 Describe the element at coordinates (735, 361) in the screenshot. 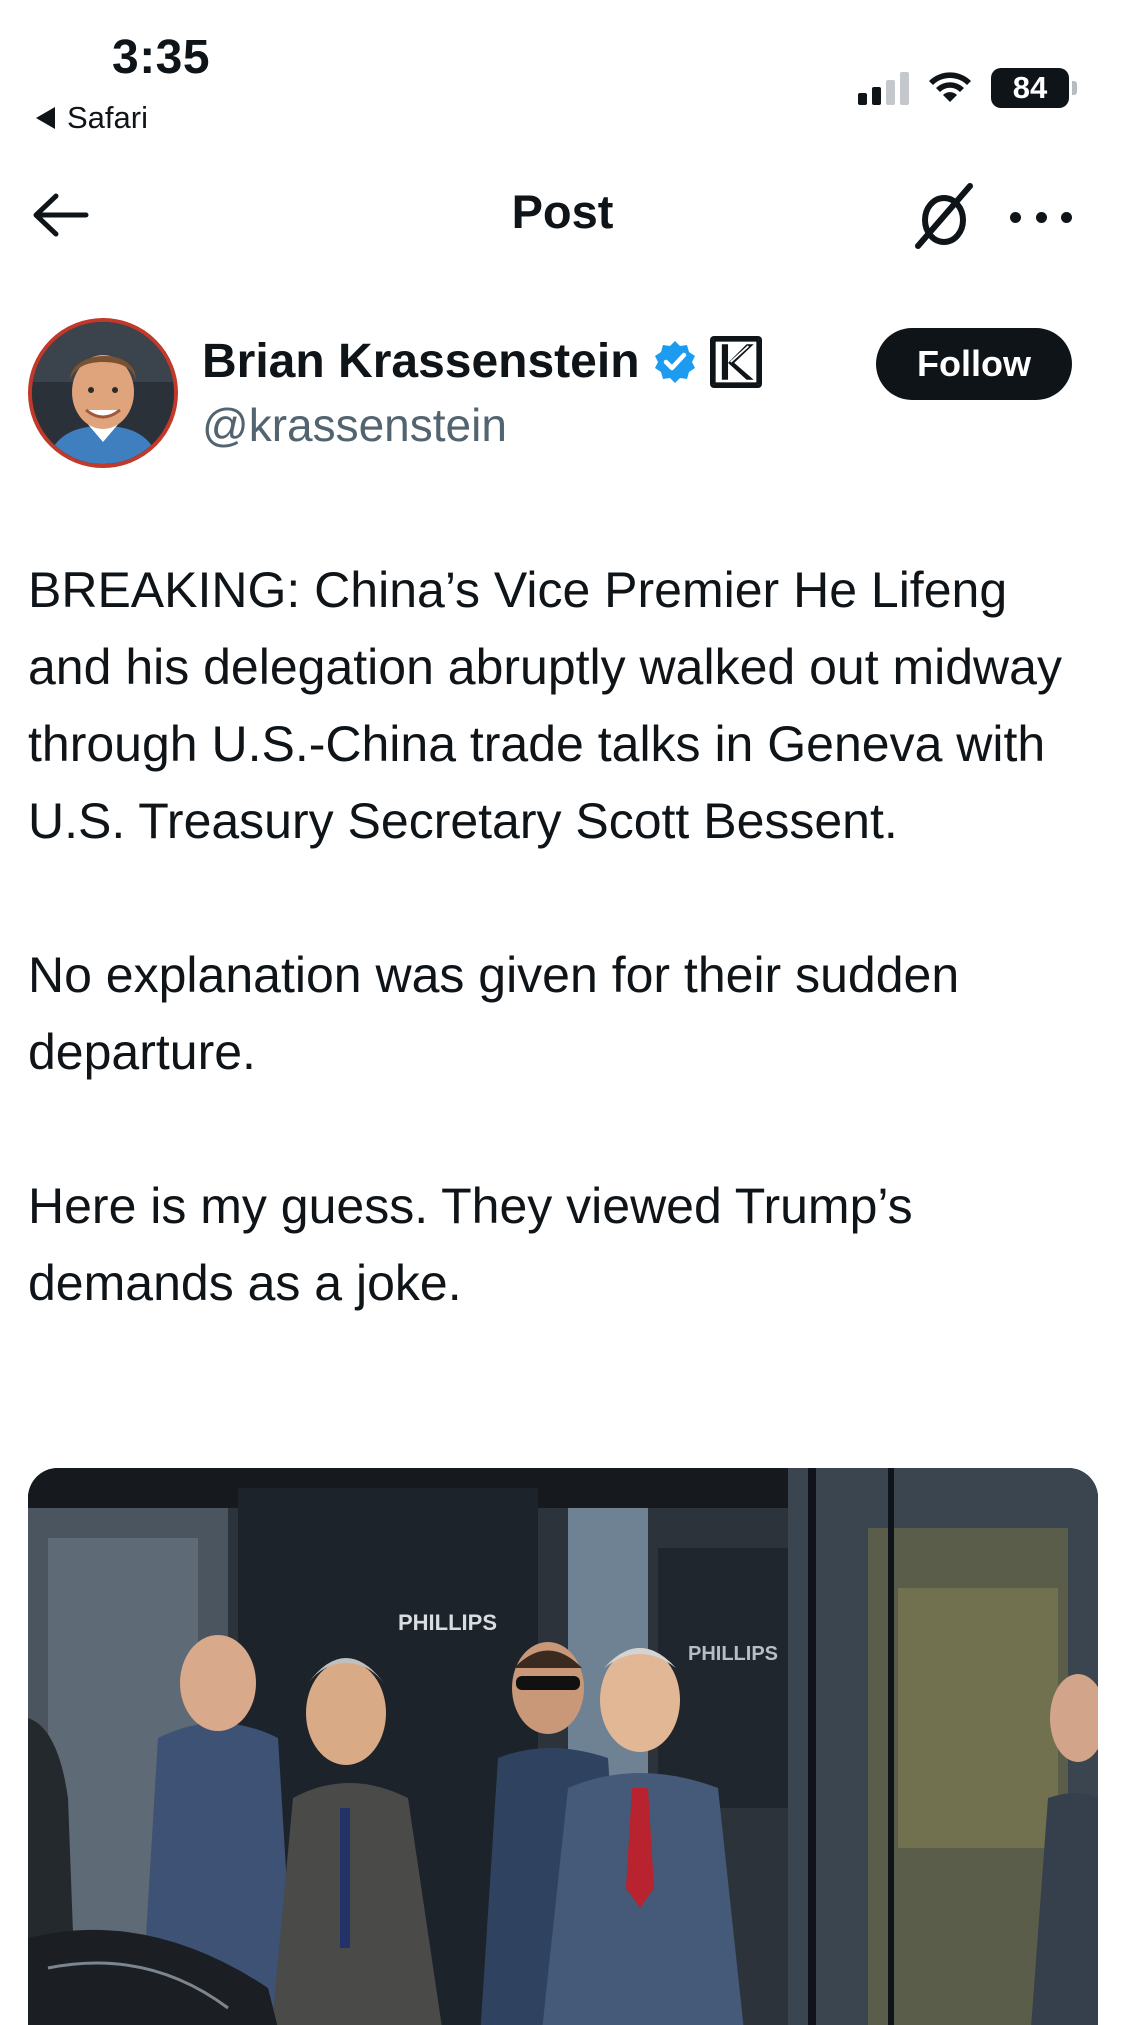

I see `k-badge-icon` at that location.